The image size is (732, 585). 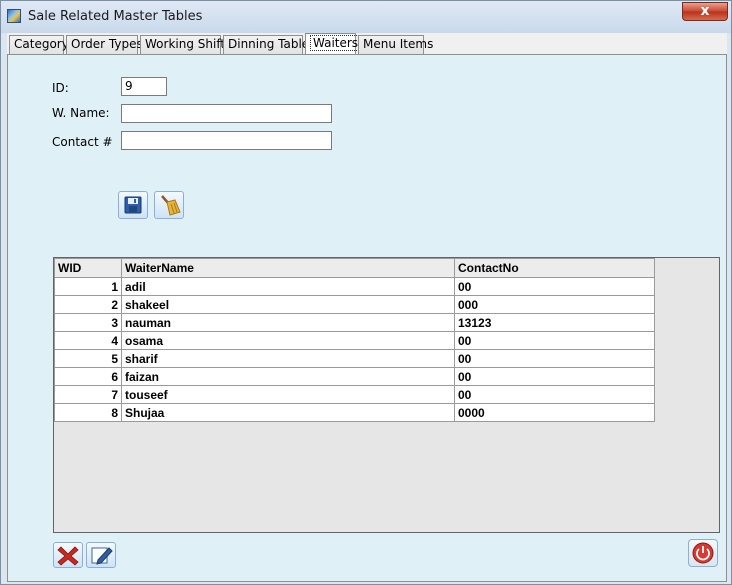 I want to click on delete-button, so click(x=68, y=555).